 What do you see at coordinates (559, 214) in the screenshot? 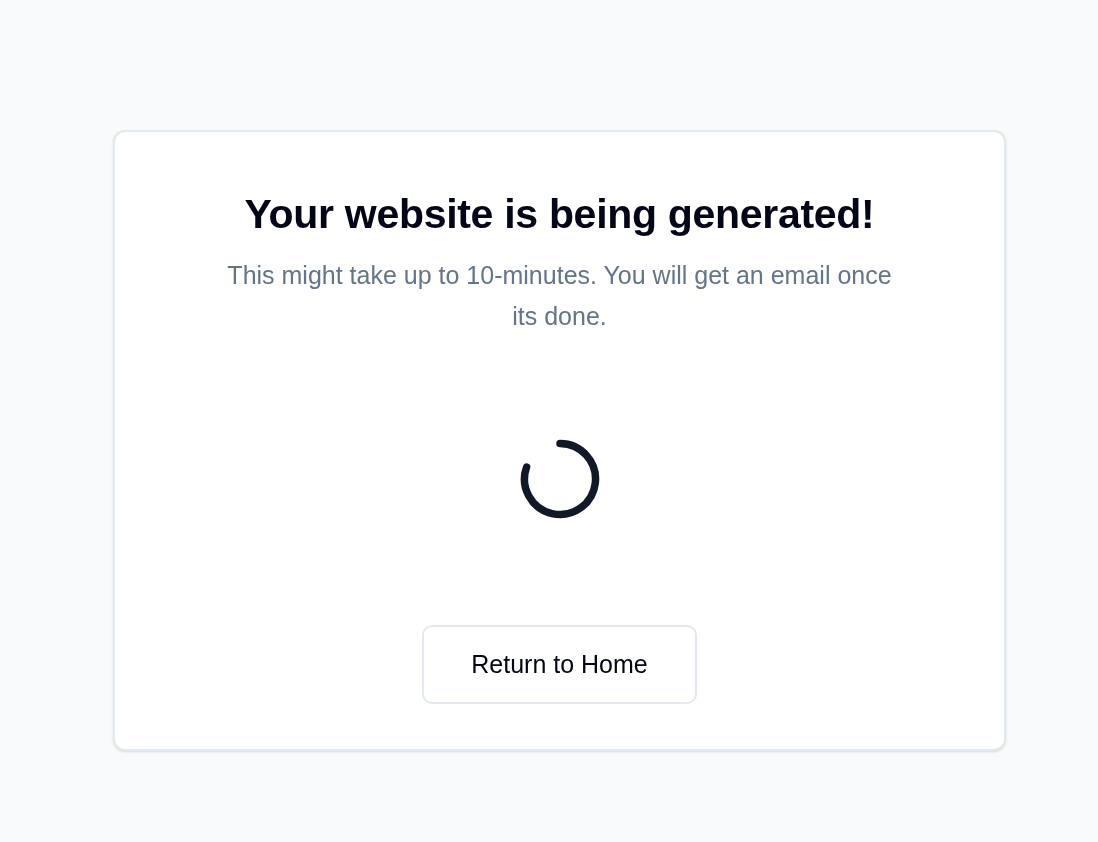
I see `card-title: Your website is being generated!` at bounding box center [559, 214].